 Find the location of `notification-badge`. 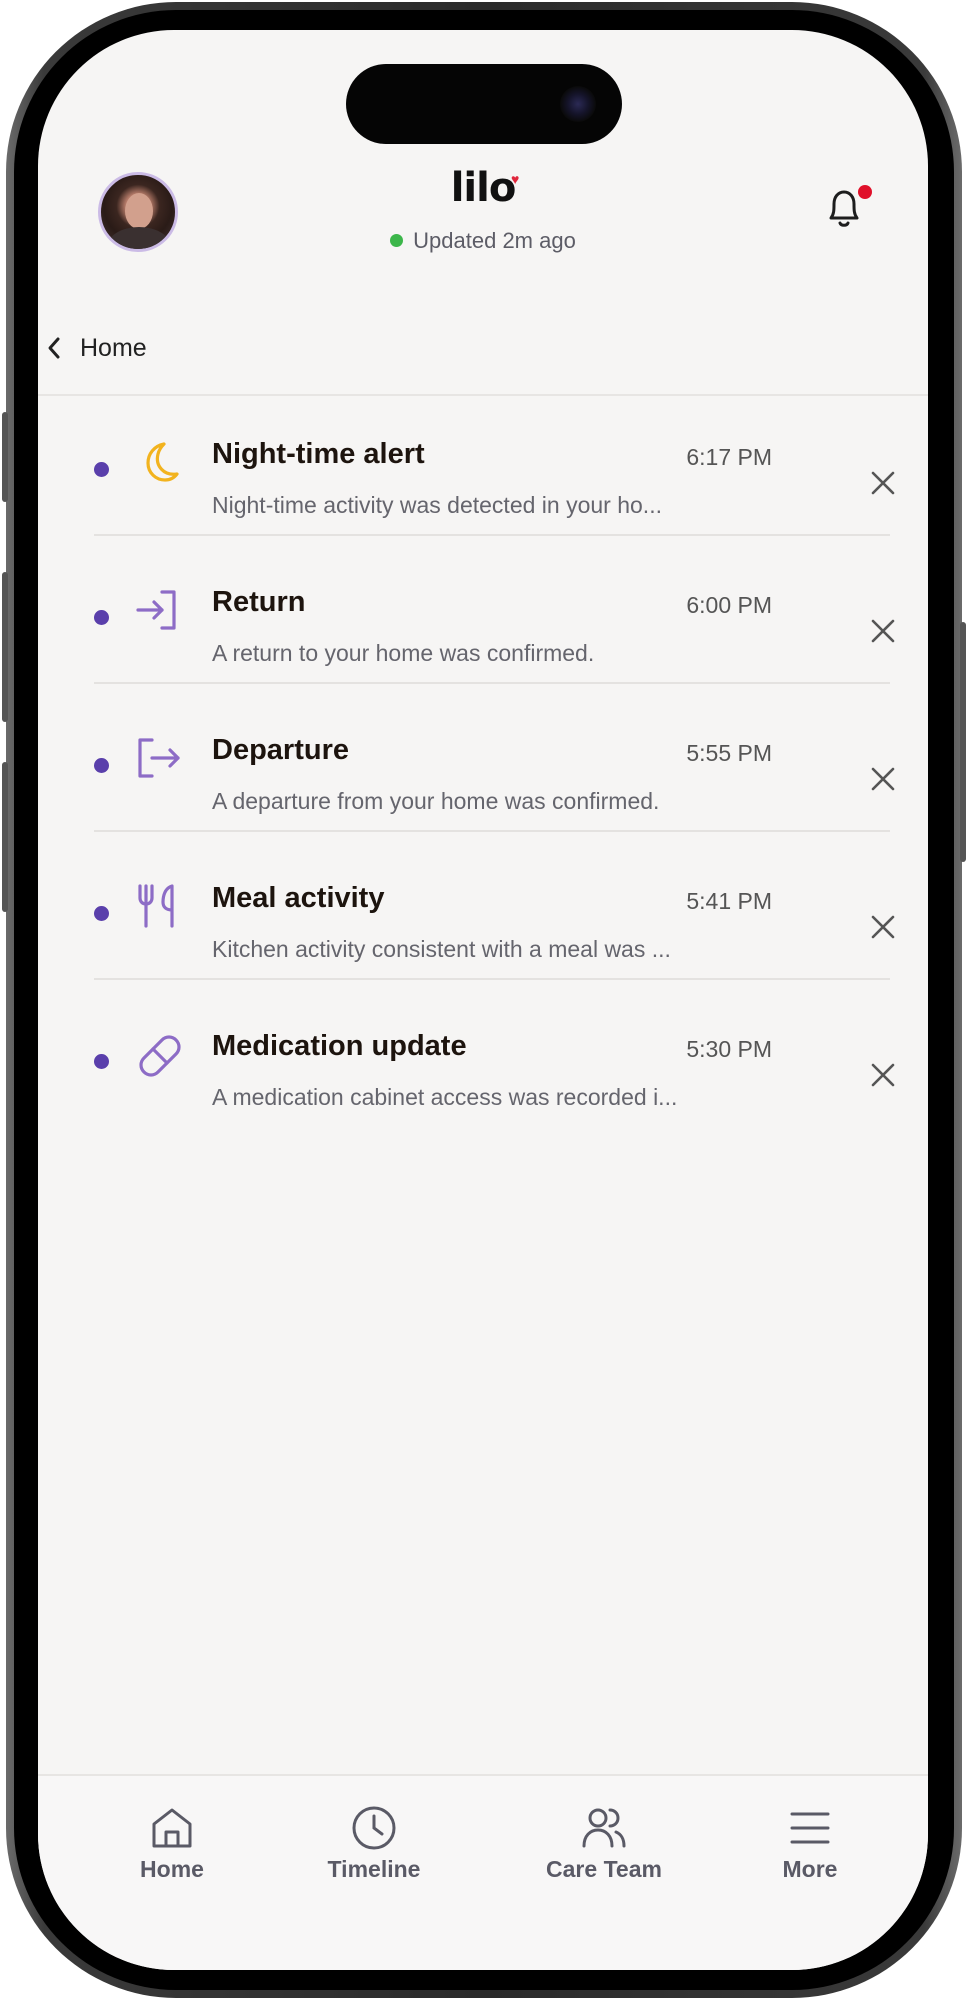

notification-badge is located at coordinates (865, 192).